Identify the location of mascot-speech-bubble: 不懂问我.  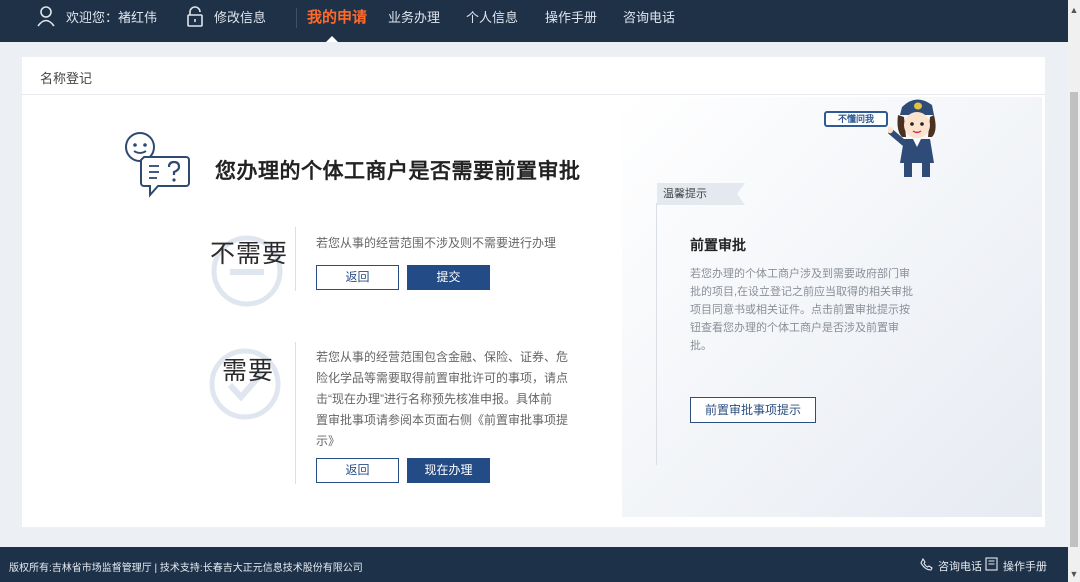
(856, 119).